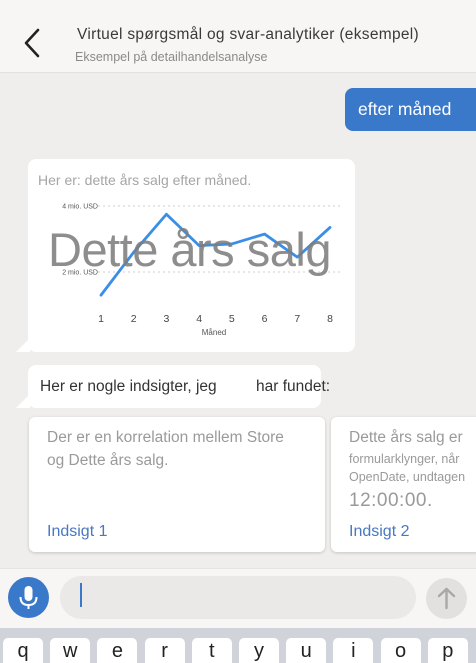 This screenshot has width=476, height=663. Describe the element at coordinates (164, 650) in the screenshot. I see `key-r: r` at that location.